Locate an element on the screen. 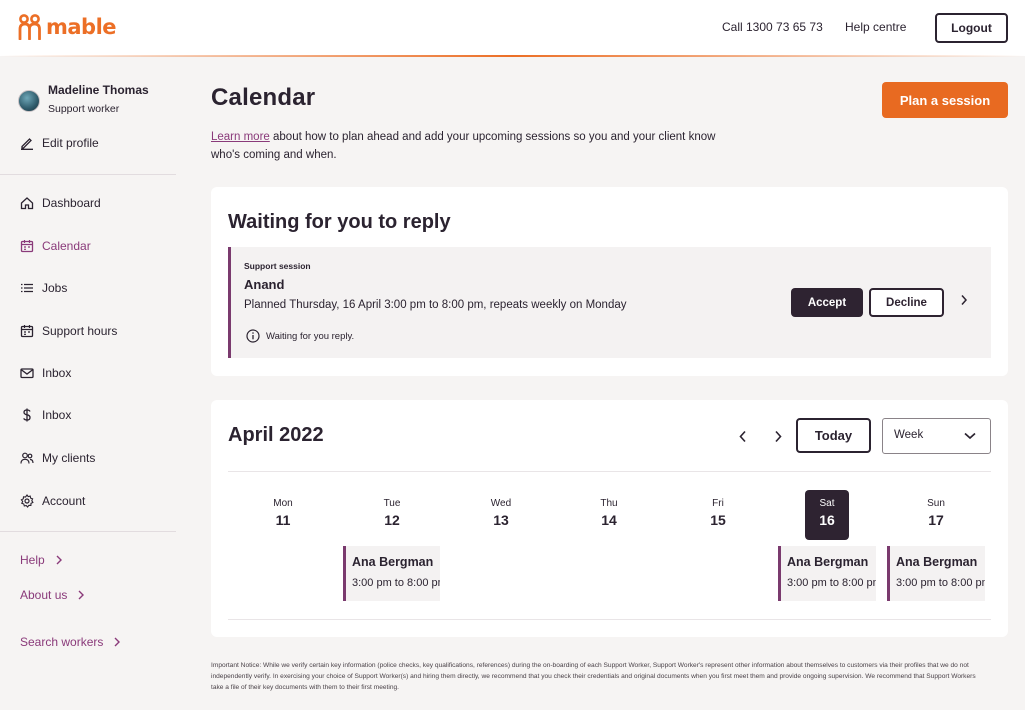  about-us-link-label: About us is located at coordinates (44, 595).